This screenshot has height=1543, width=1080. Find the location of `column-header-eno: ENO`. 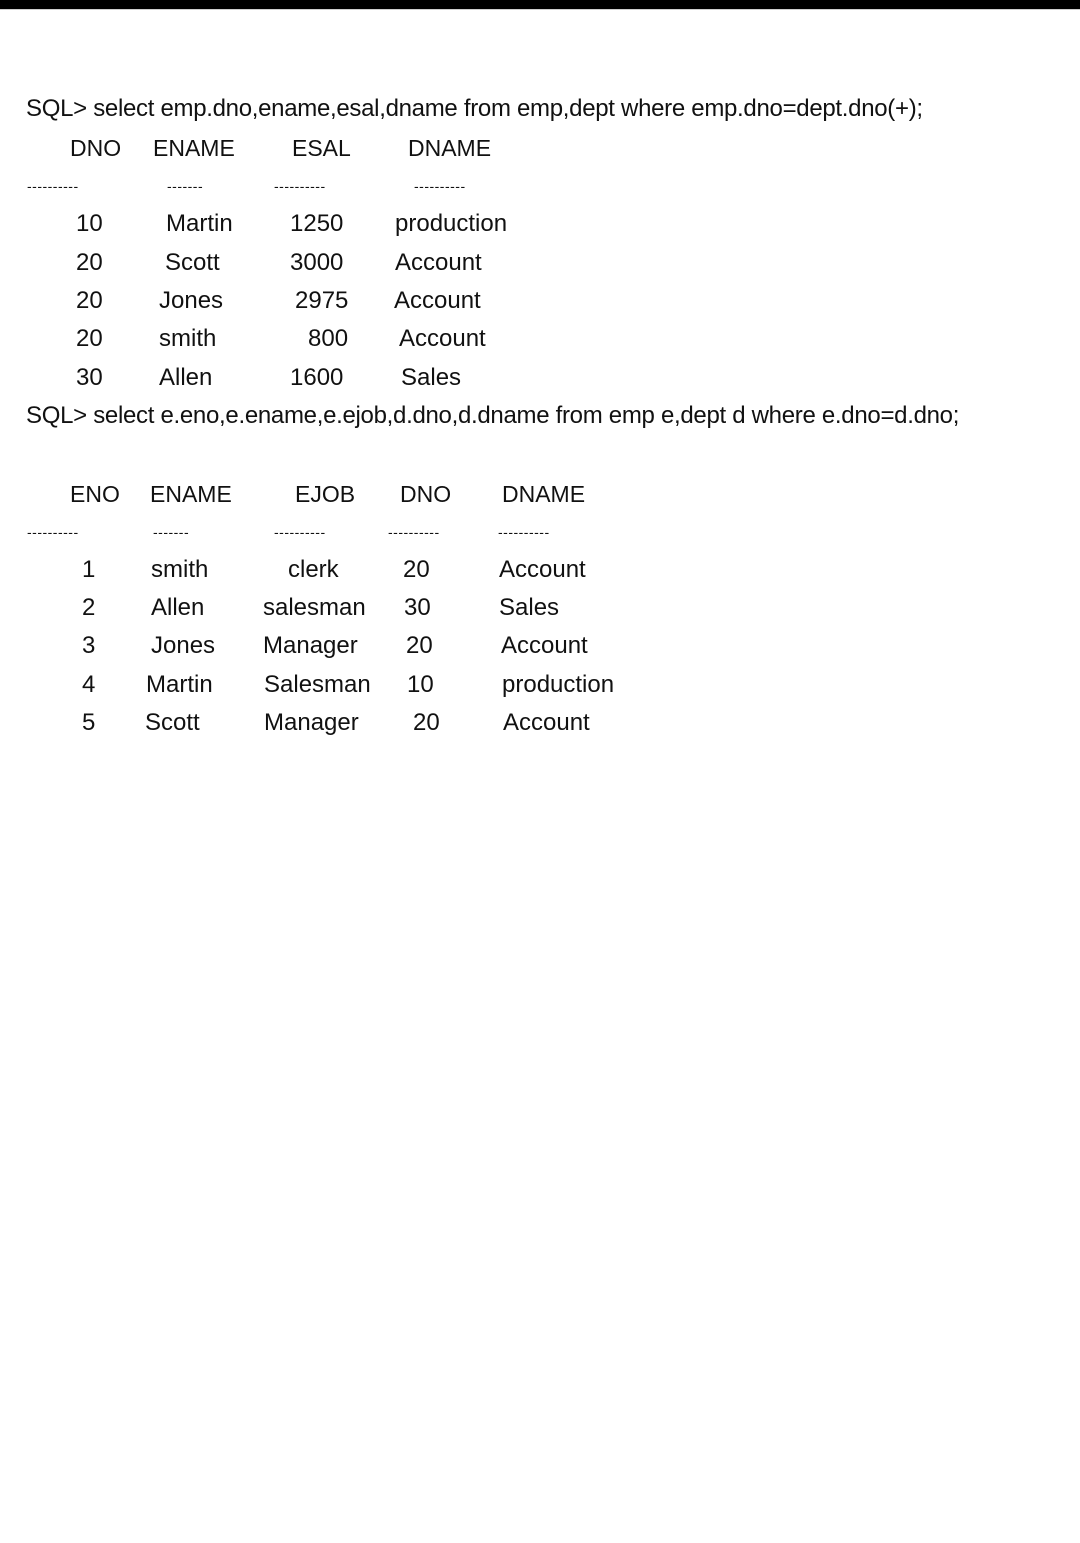

column-header-eno: ENO is located at coordinates (95, 494).